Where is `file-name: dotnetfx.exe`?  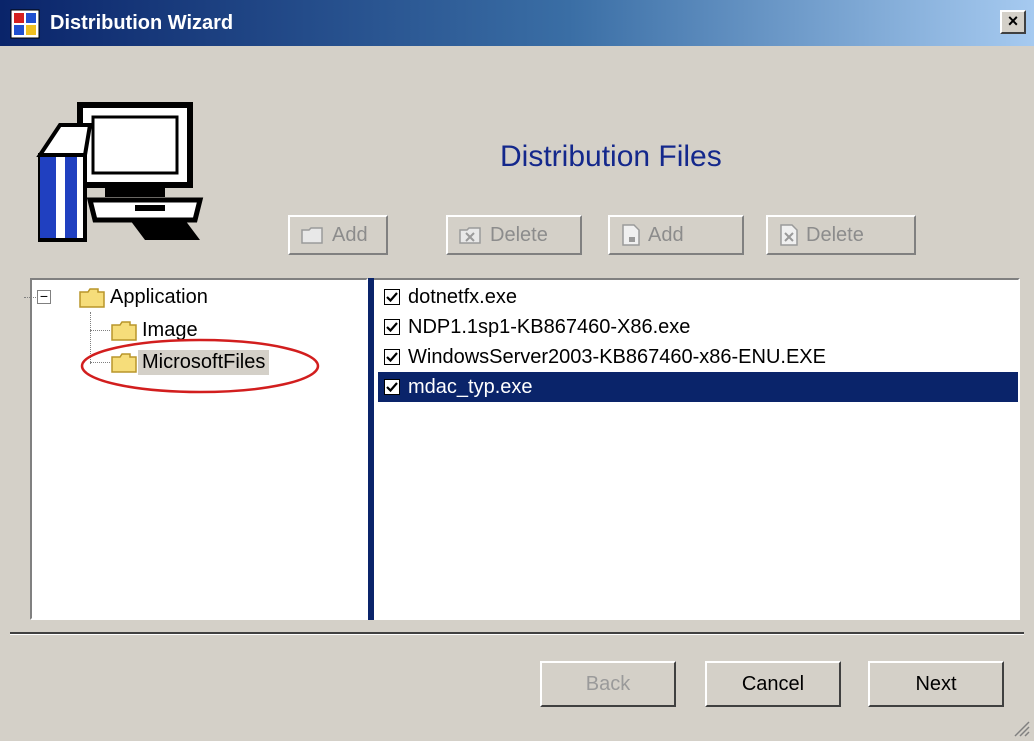 file-name: dotnetfx.exe is located at coordinates (462, 296).